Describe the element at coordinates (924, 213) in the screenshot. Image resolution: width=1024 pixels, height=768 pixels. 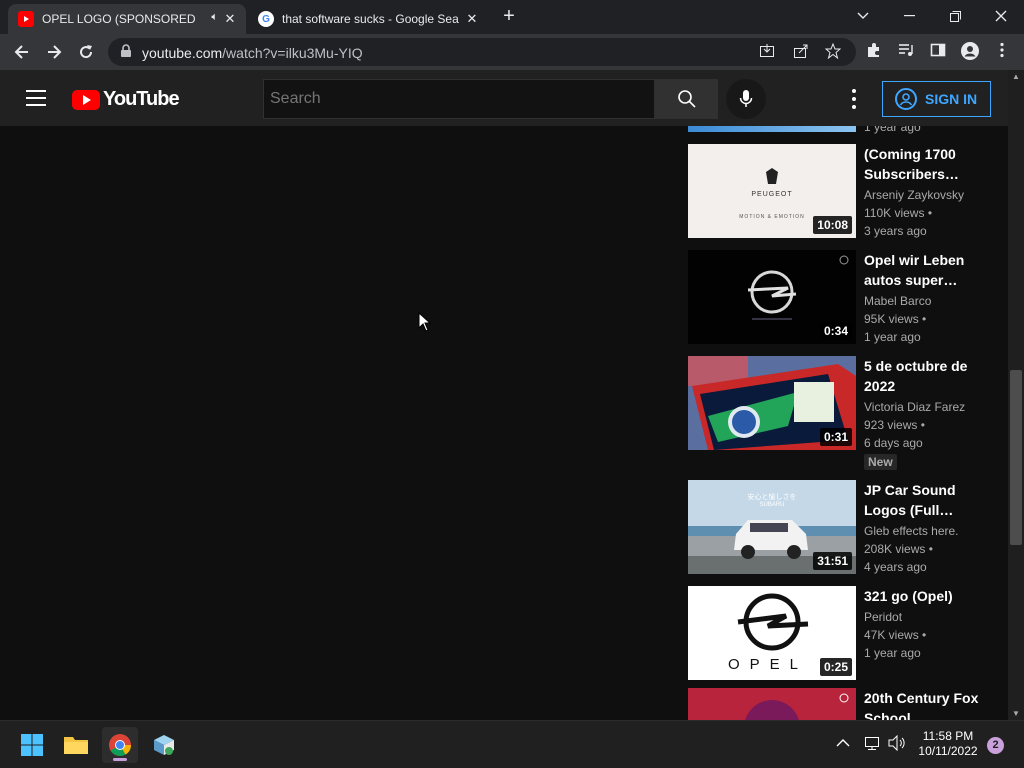
I see `video-views: 110K views` at that location.